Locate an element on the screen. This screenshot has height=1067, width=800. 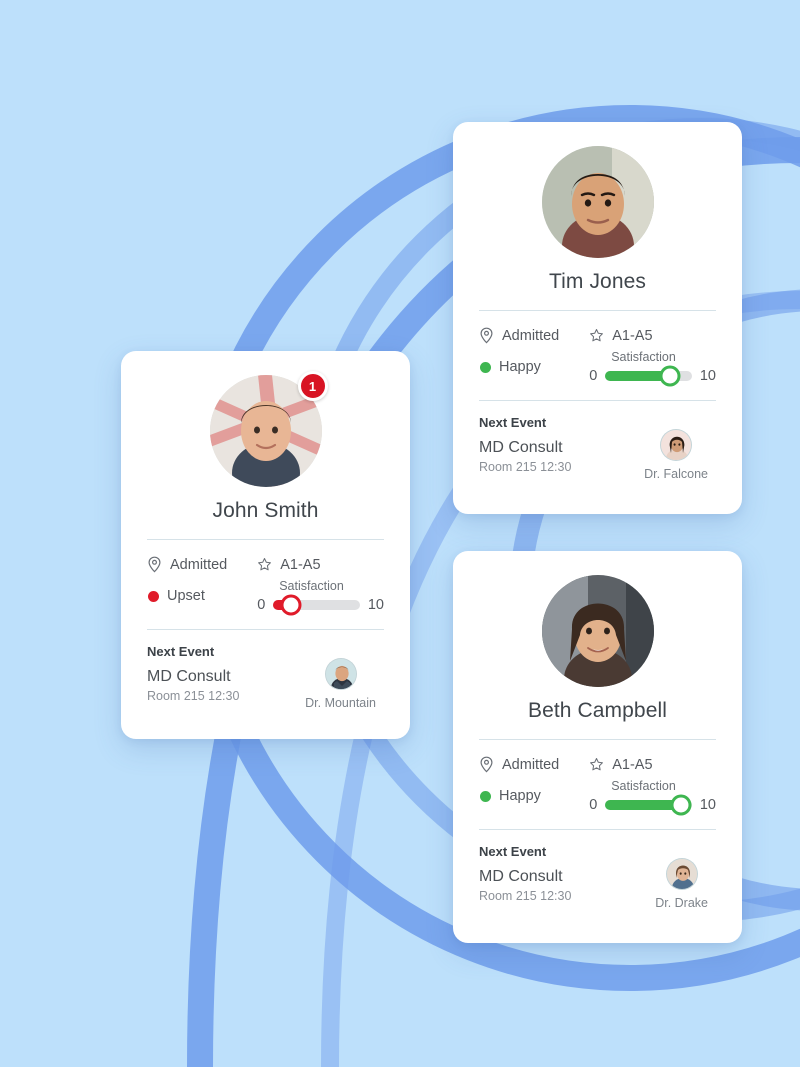
mood-status: Upset is located at coordinates (202, 596).